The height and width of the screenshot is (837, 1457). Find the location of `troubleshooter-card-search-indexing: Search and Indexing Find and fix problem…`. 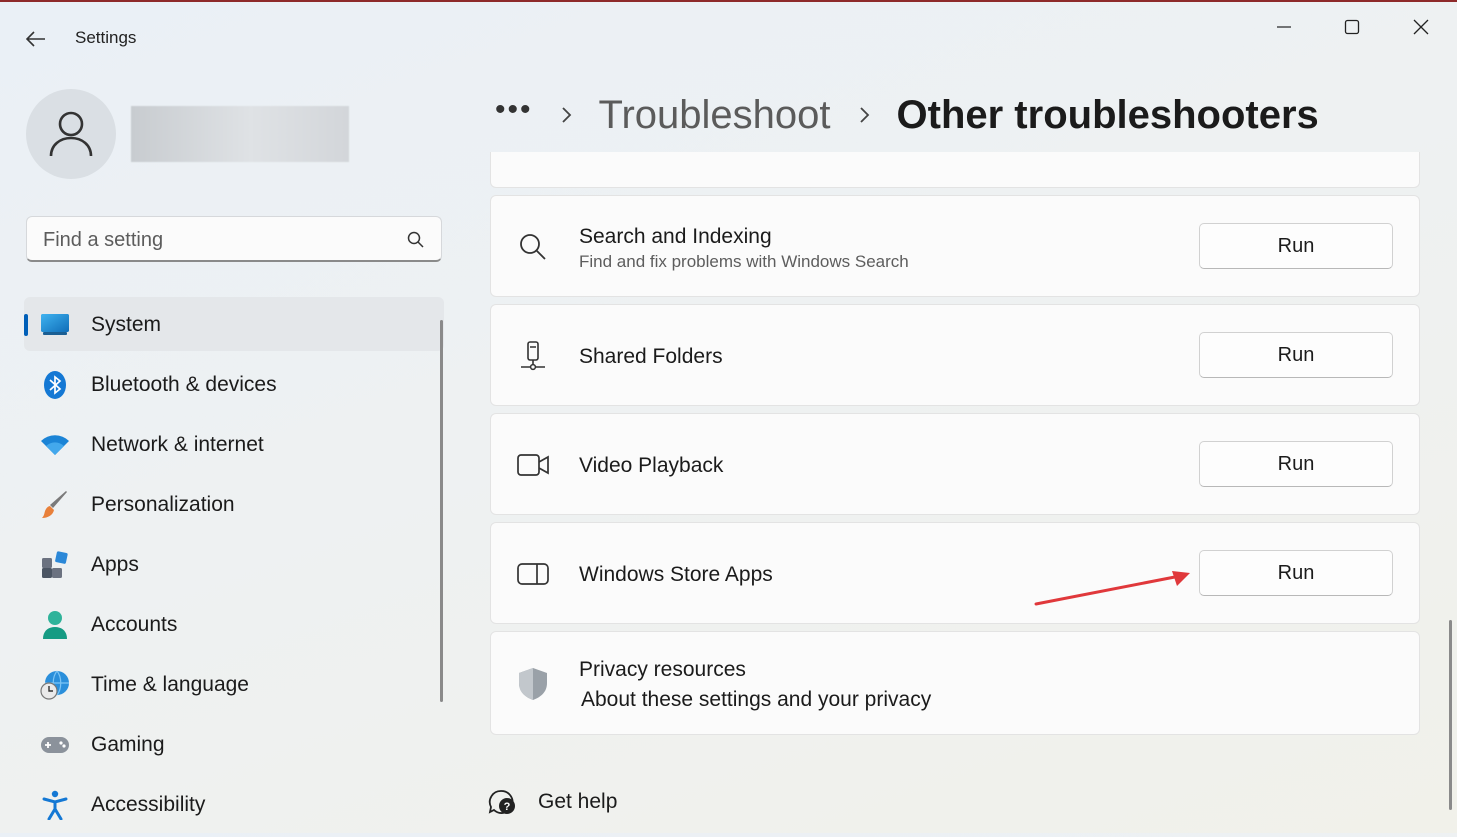

troubleshooter-card-search-indexing: Search and Indexing Find and fix problem… is located at coordinates (955, 246).